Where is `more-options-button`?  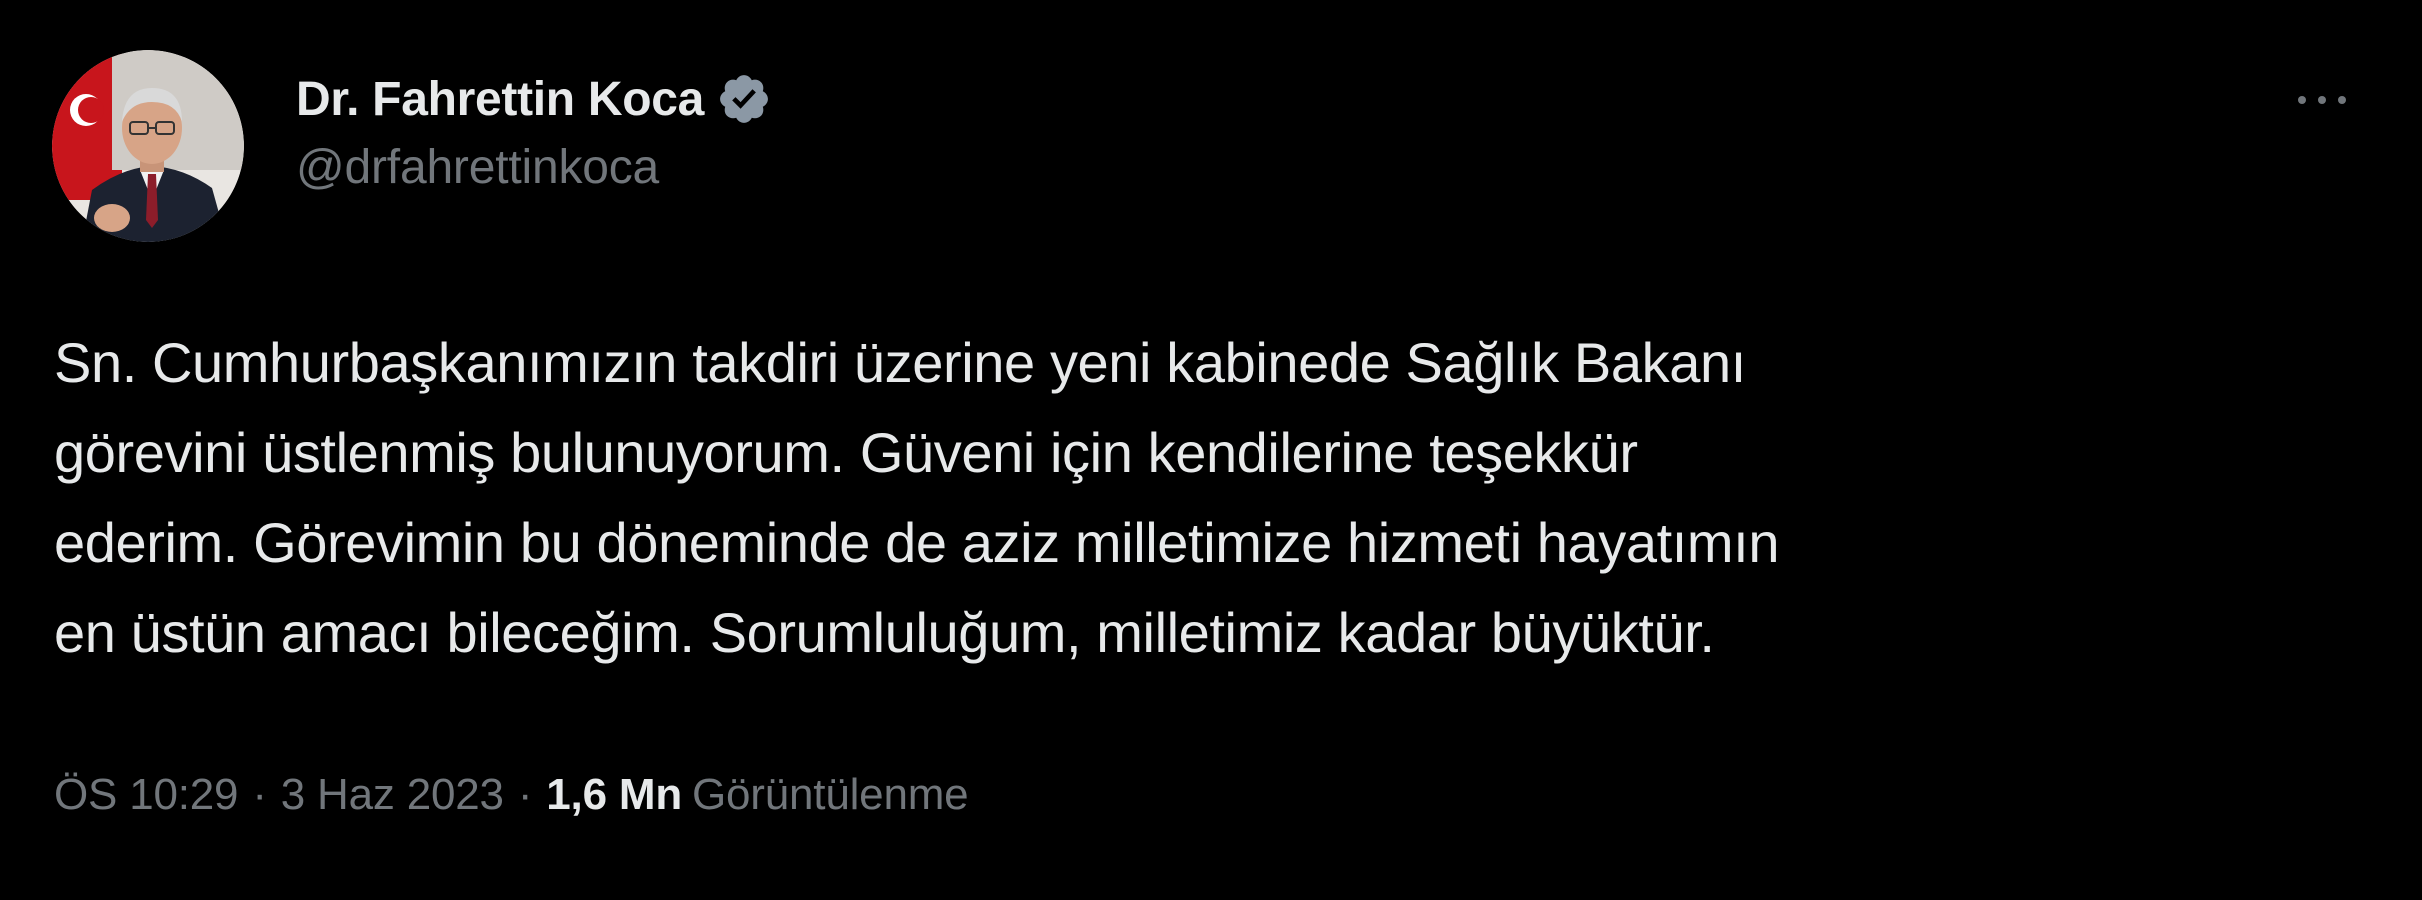
more-options-button is located at coordinates (2322, 100).